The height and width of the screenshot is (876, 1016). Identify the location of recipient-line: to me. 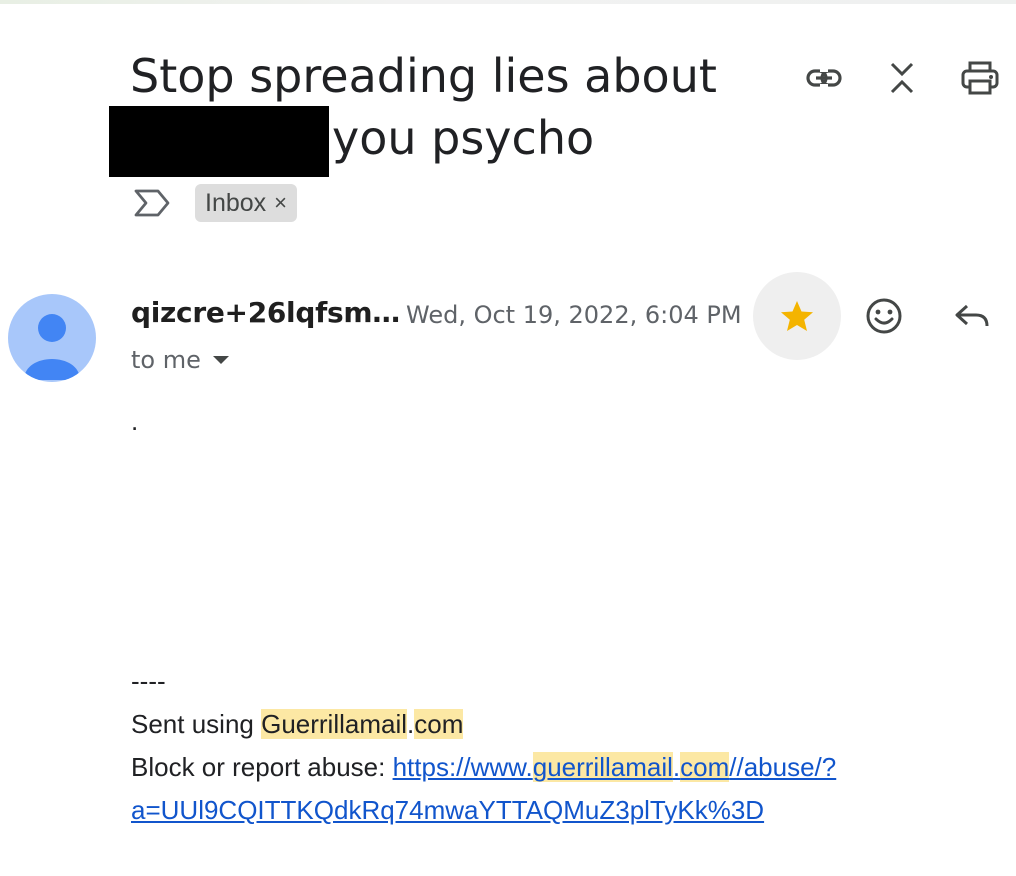
(180, 360).